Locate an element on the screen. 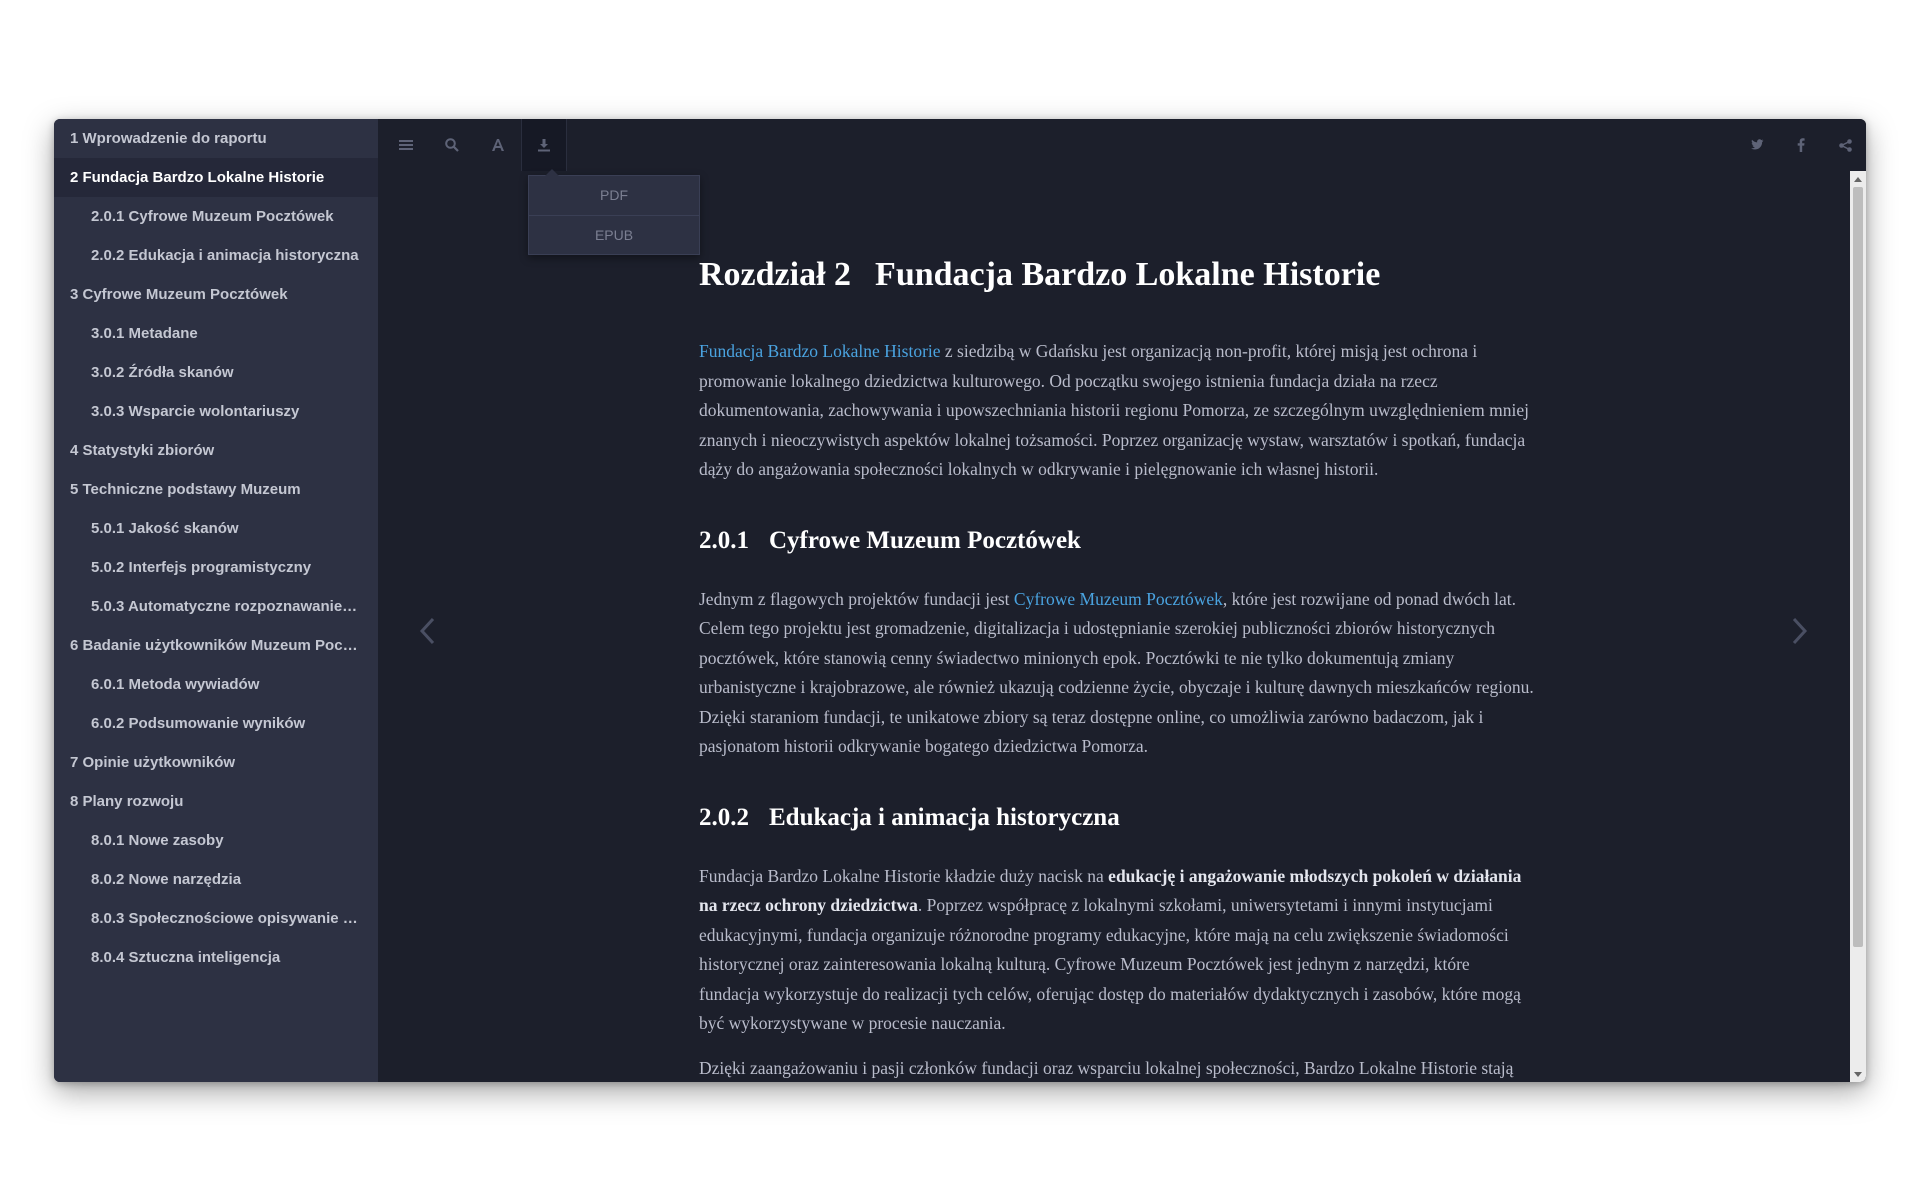 The image size is (1920, 1200). toc-item: 1 Wprowadzenie do raportu is located at coordinates (216, 138).